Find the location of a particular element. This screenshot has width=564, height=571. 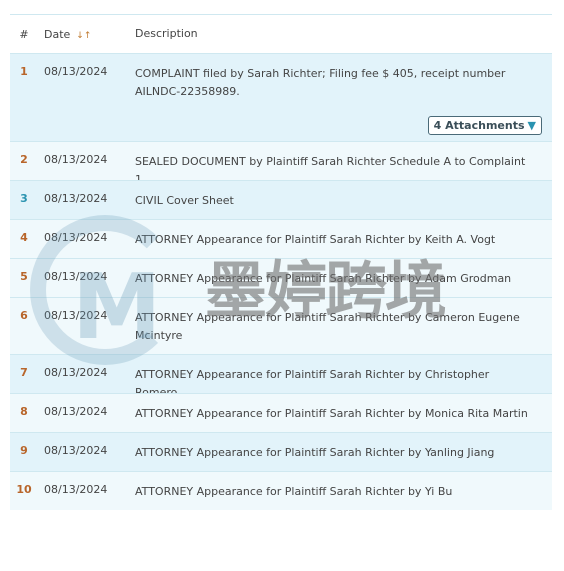

entry-number: 8 is located at coordinates (24, 406).